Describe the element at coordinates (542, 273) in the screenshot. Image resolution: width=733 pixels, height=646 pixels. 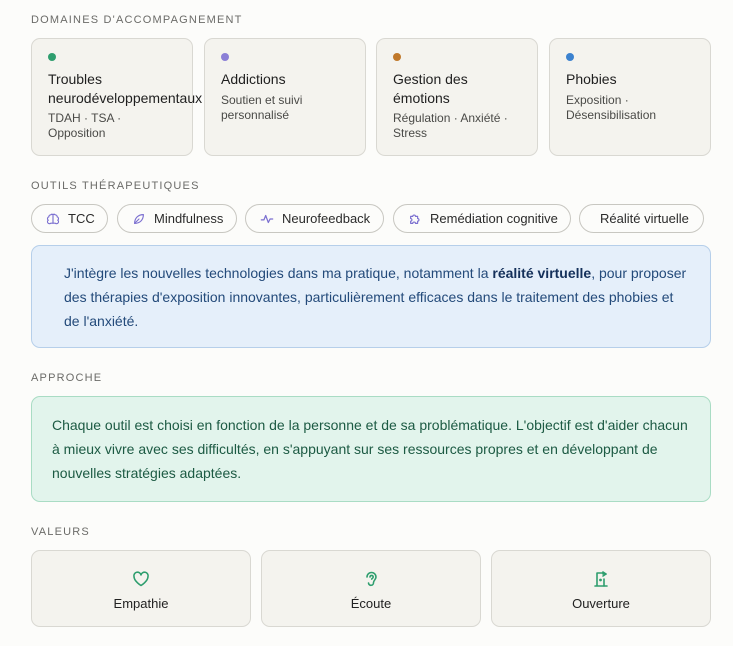
I see `vr-text-highlight: réalité virtuelle` at that location.